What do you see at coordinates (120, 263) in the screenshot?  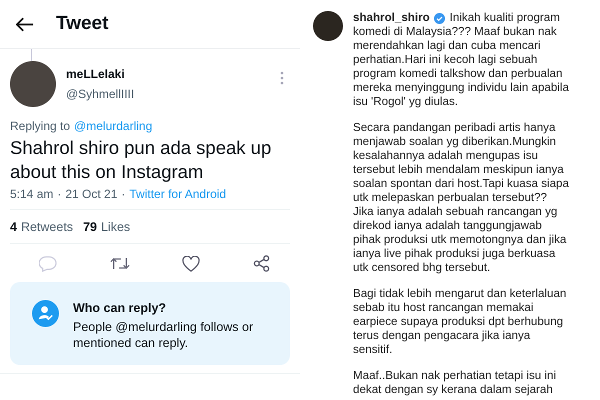 I see `retweet-icon` at bounding box center [120, 263].